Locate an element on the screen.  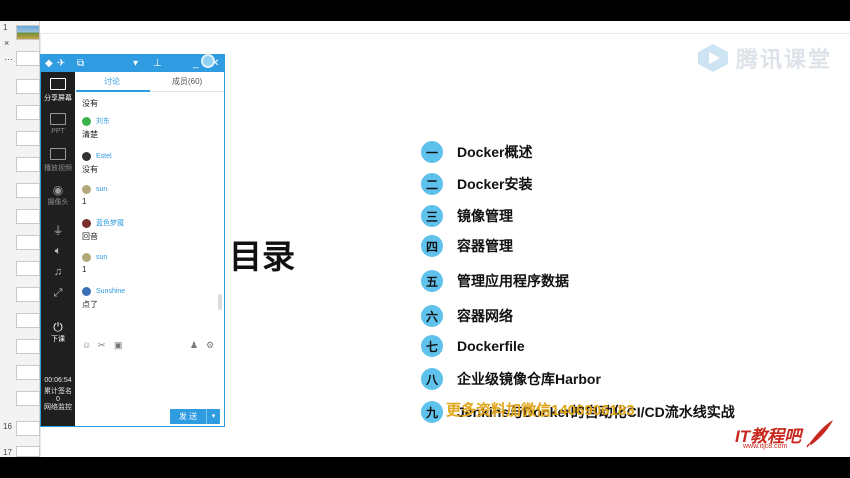
shield-icon: ◆ is located at coordinates (49, 63).